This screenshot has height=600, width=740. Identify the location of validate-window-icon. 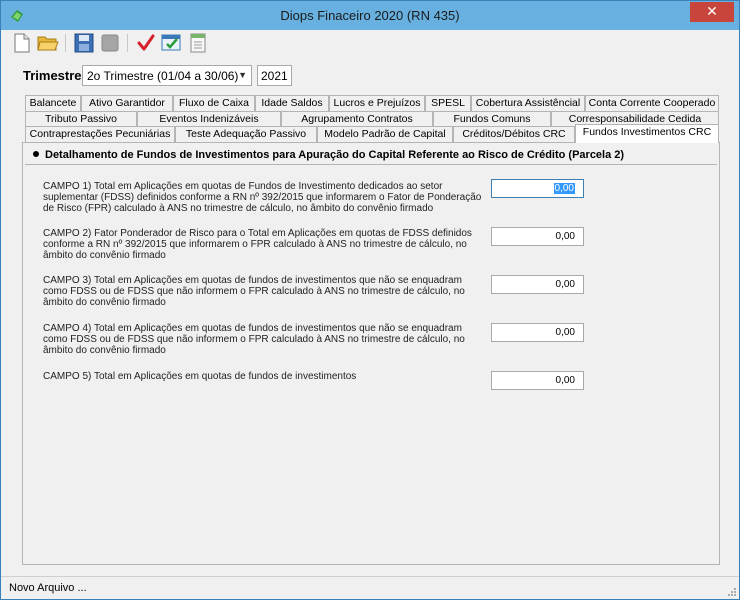
(172, 43).